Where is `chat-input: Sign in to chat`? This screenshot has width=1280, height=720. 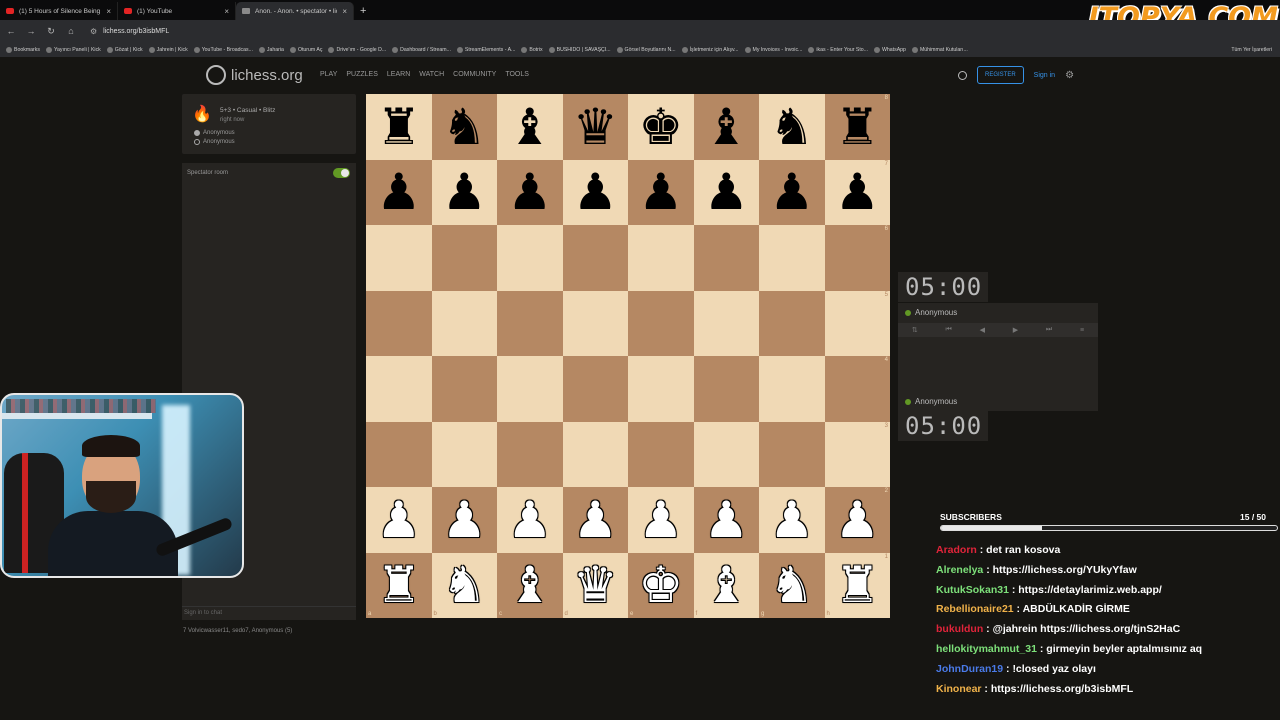 chat-input: Sign in to chat is located at coordinates (269, 613).